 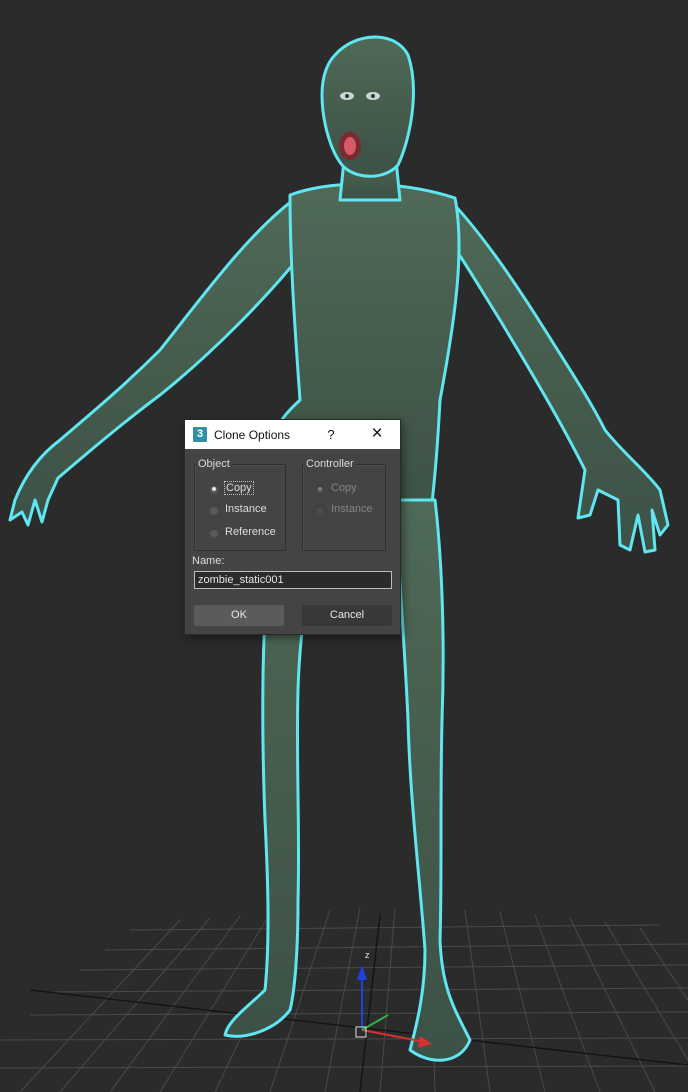 I want to click on radio-object-reference: Reference, so click(x=244, y=534).